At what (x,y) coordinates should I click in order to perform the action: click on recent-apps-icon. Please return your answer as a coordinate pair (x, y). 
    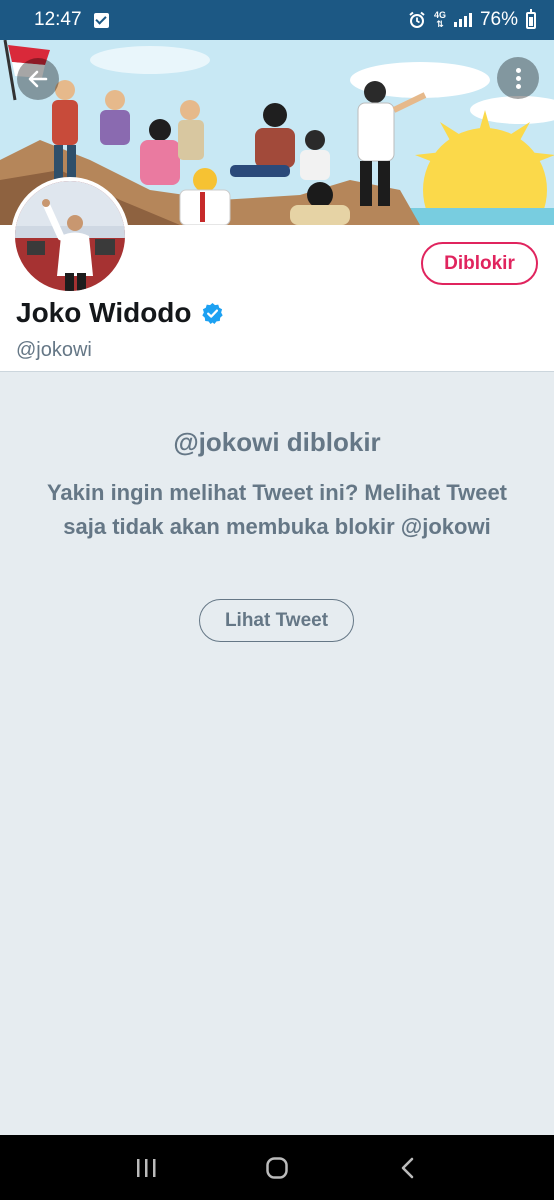
    Looking at the image, I should click on (146, 1167).